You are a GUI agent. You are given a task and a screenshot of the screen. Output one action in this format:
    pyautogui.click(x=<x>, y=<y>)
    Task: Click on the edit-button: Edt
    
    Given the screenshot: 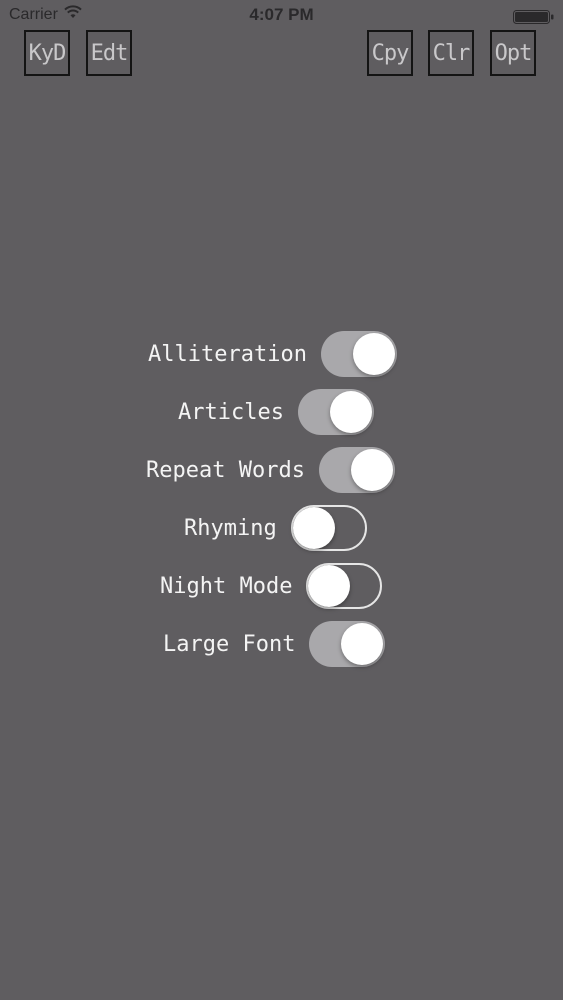 What is the action you would take?
    pyautogui.click(x=109, y=53)
    